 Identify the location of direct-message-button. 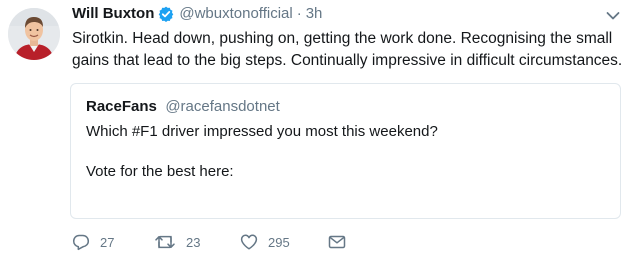
(337, 242).